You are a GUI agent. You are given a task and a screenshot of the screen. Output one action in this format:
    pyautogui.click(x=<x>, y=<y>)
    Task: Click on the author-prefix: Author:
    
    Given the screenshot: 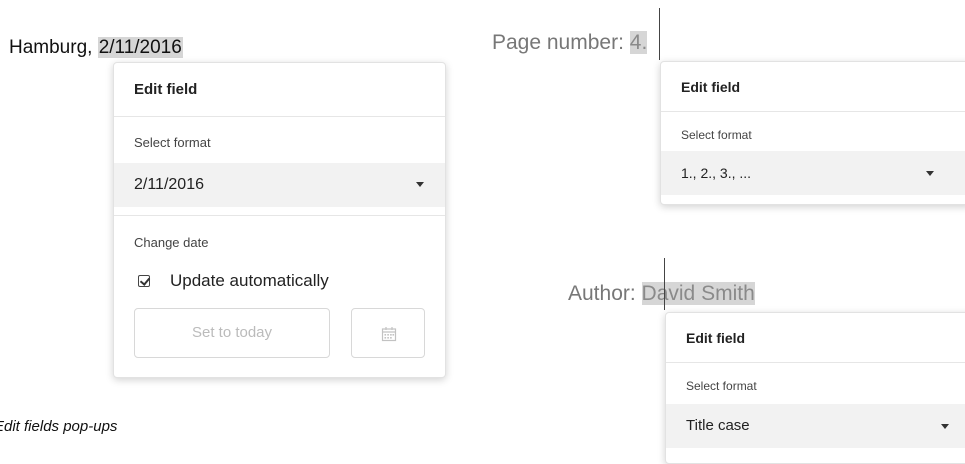 What is the action you would take?
    pyautogui.click(x=605, y=293)
    